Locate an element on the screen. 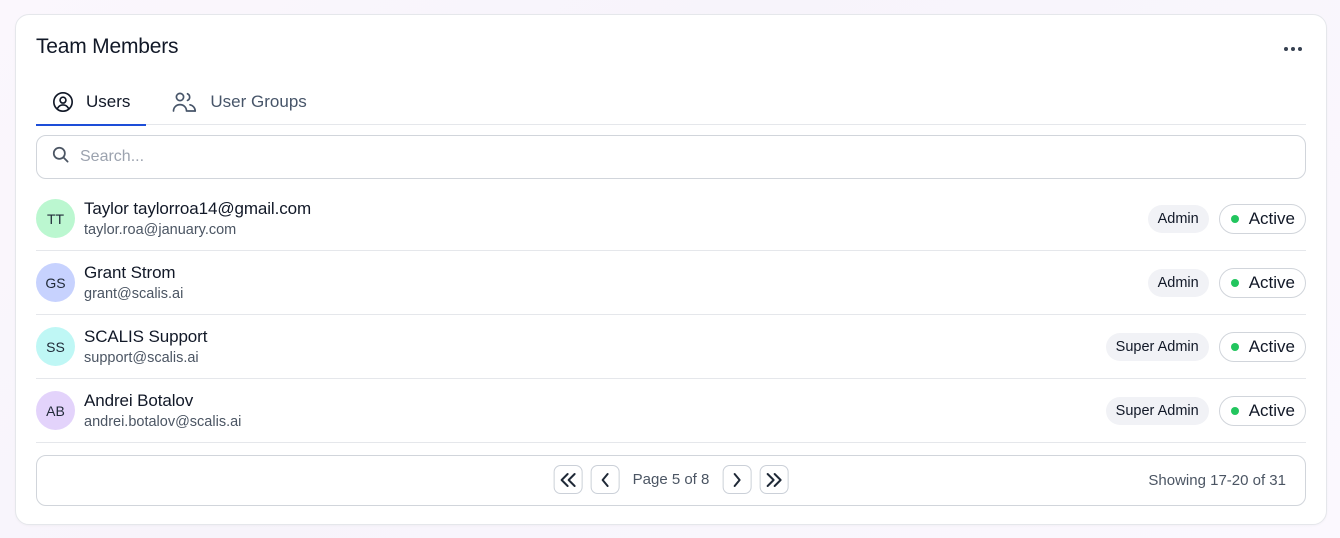  last-page-button is located at coordinates (774, 479).